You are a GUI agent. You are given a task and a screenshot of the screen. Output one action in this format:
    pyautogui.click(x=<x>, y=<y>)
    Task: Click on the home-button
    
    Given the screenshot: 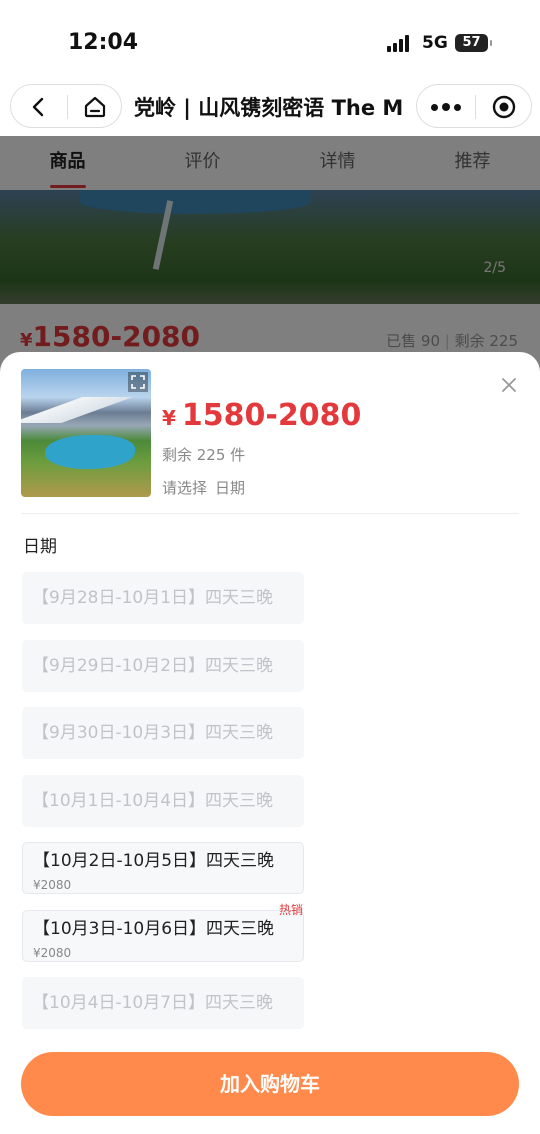 What is the action you would take?
    pyautogui.click(x=95, y=107)
    